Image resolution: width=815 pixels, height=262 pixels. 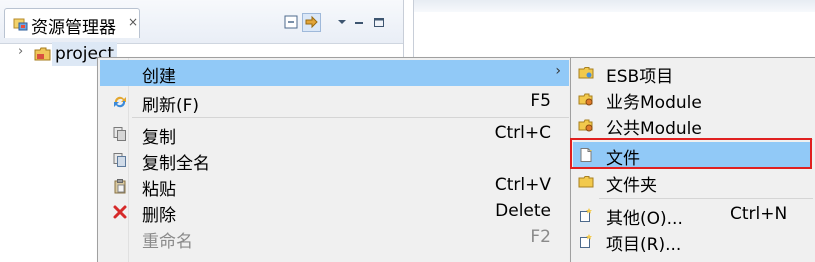 I want to click on view-tab-row: 资源管理器 ×, so click(x=201, y=22).